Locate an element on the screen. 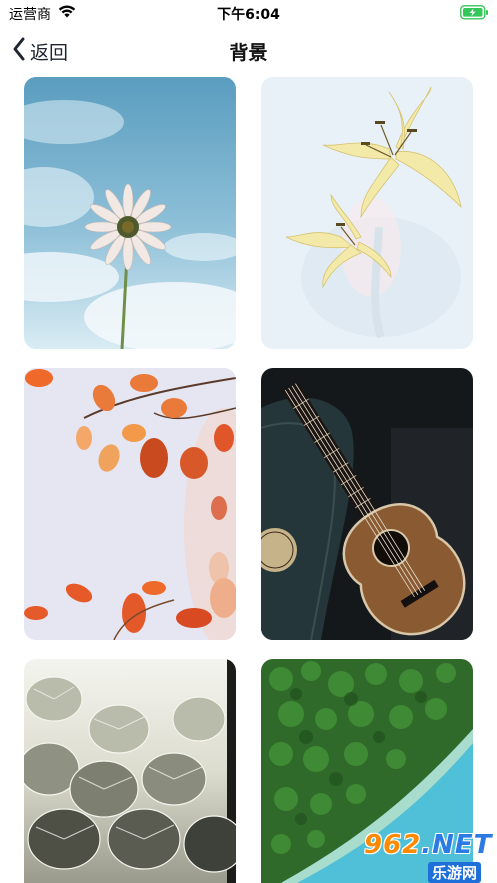  wallpaper-card-leaves is located at coordinates (130, 504).